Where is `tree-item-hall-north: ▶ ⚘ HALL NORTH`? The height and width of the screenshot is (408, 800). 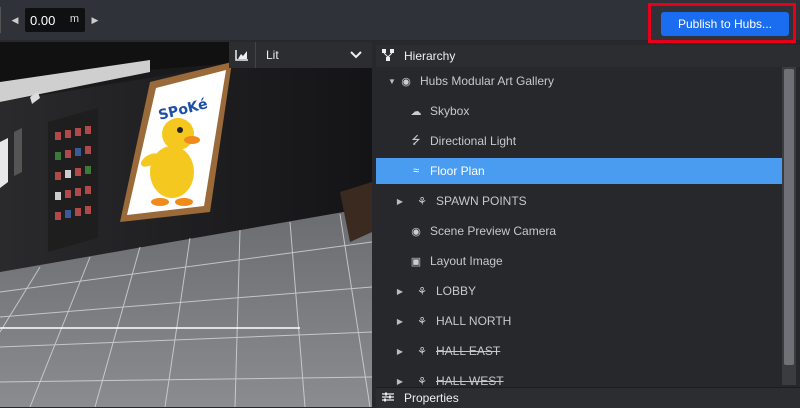 tree-item-hall-north: ▶ ⚘ HALL NORTH is located at coordinates (579, 321).